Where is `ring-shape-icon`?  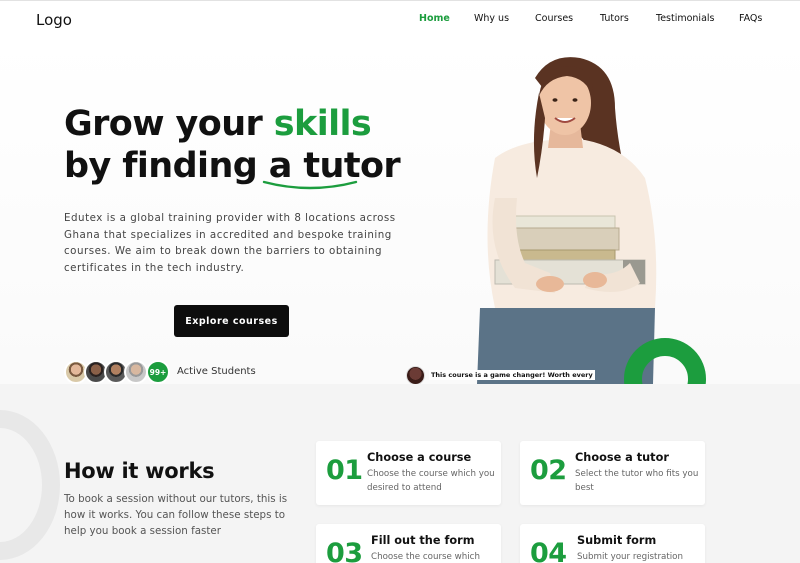 ring-shape-icon is located at coordinates (665, 361).